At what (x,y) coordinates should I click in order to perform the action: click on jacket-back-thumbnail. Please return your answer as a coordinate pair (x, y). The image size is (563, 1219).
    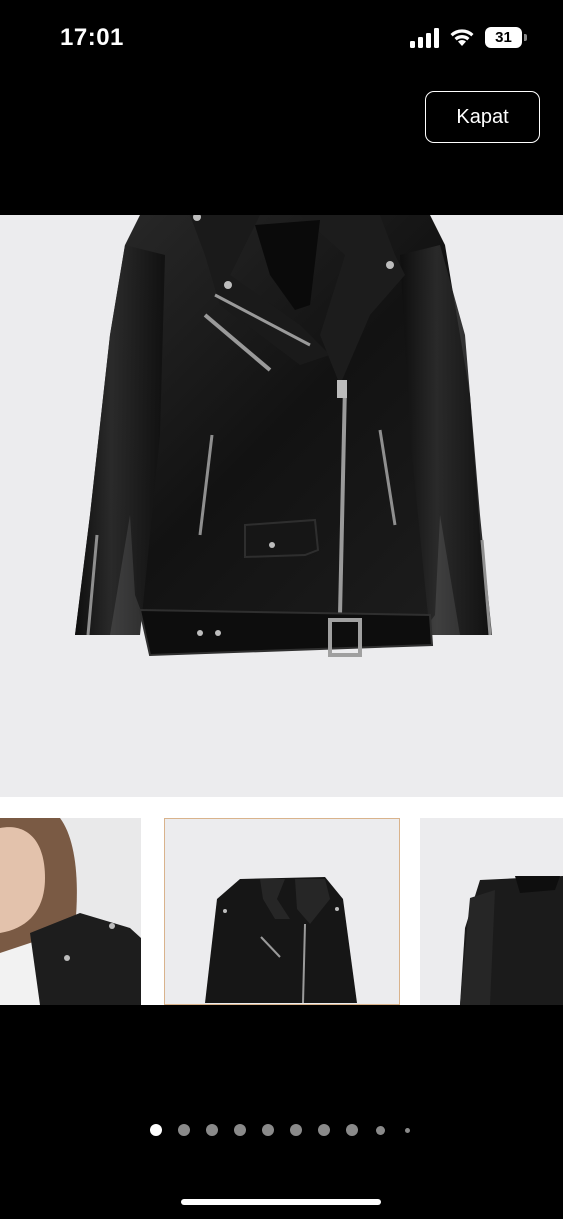
    Looking at the image, I should click on (491, 911).